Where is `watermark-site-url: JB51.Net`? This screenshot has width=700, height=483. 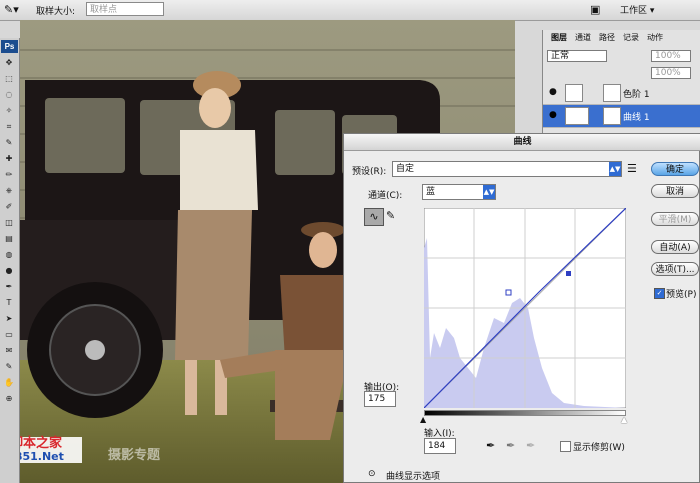 watermark-site-url: JB51.Net is located at coordinates (42, 456).